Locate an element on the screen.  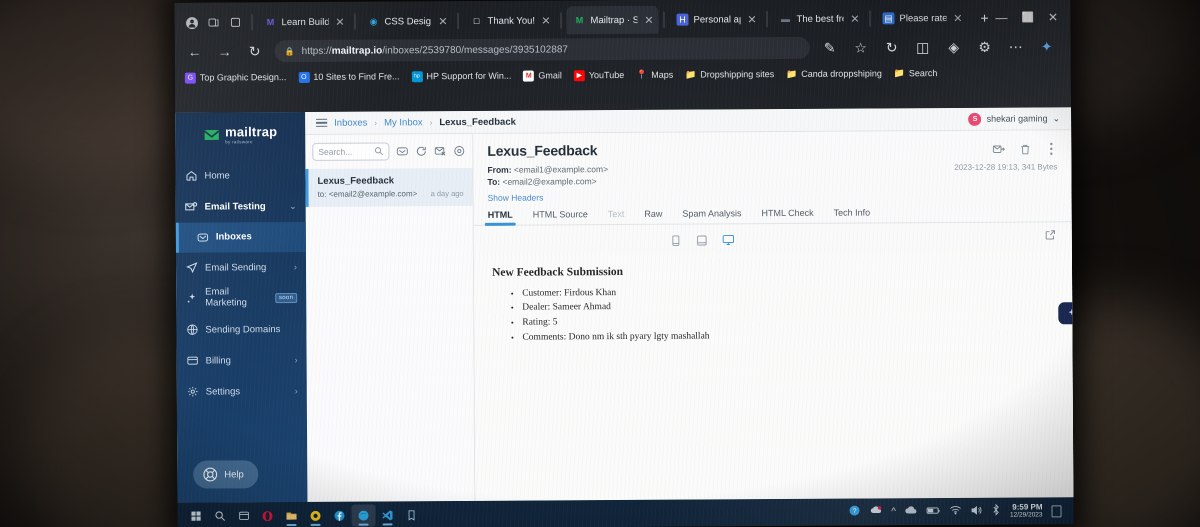
mark-read-icon is located at coordinates (401, 151).